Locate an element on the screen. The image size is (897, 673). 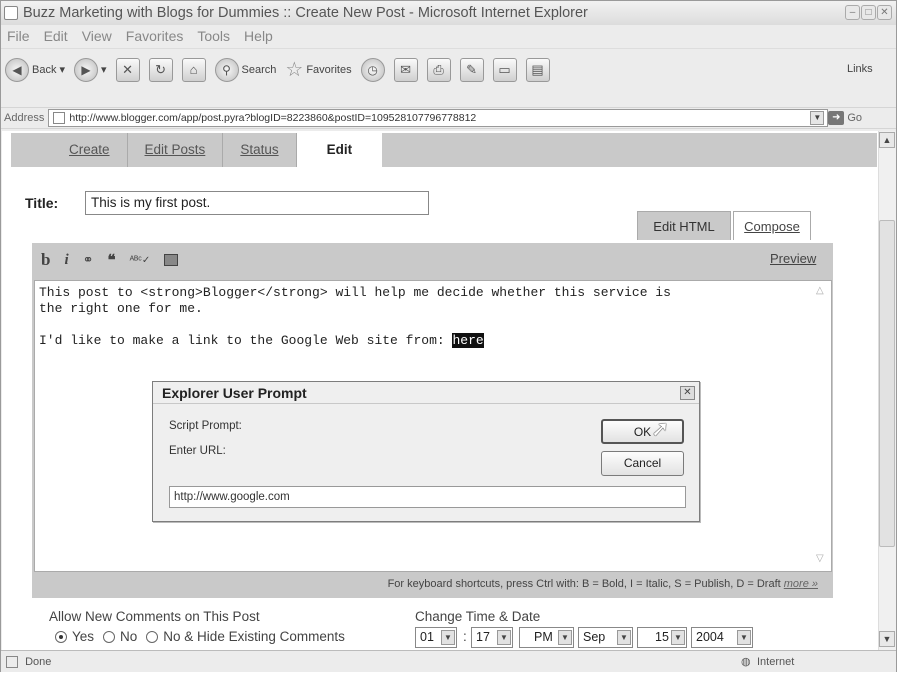
blogger-tabs: Create Edit Posts Status Edit is located at coordinates (444, 150).